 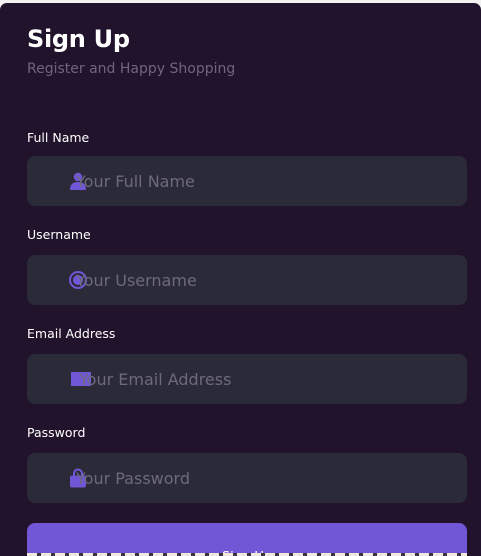 I want to click on password-field, so click(x=247, y=478).